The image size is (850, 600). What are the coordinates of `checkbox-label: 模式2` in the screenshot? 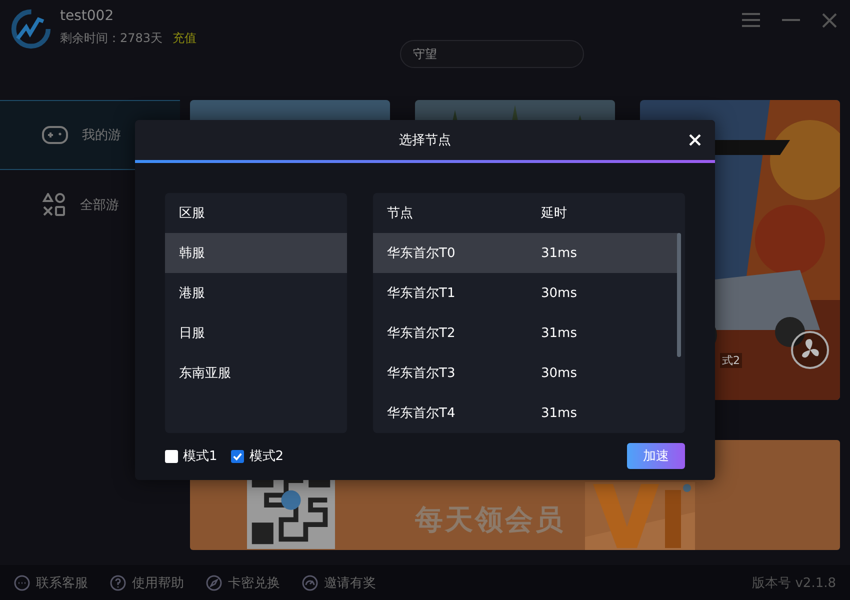 It's located at (266, 456).